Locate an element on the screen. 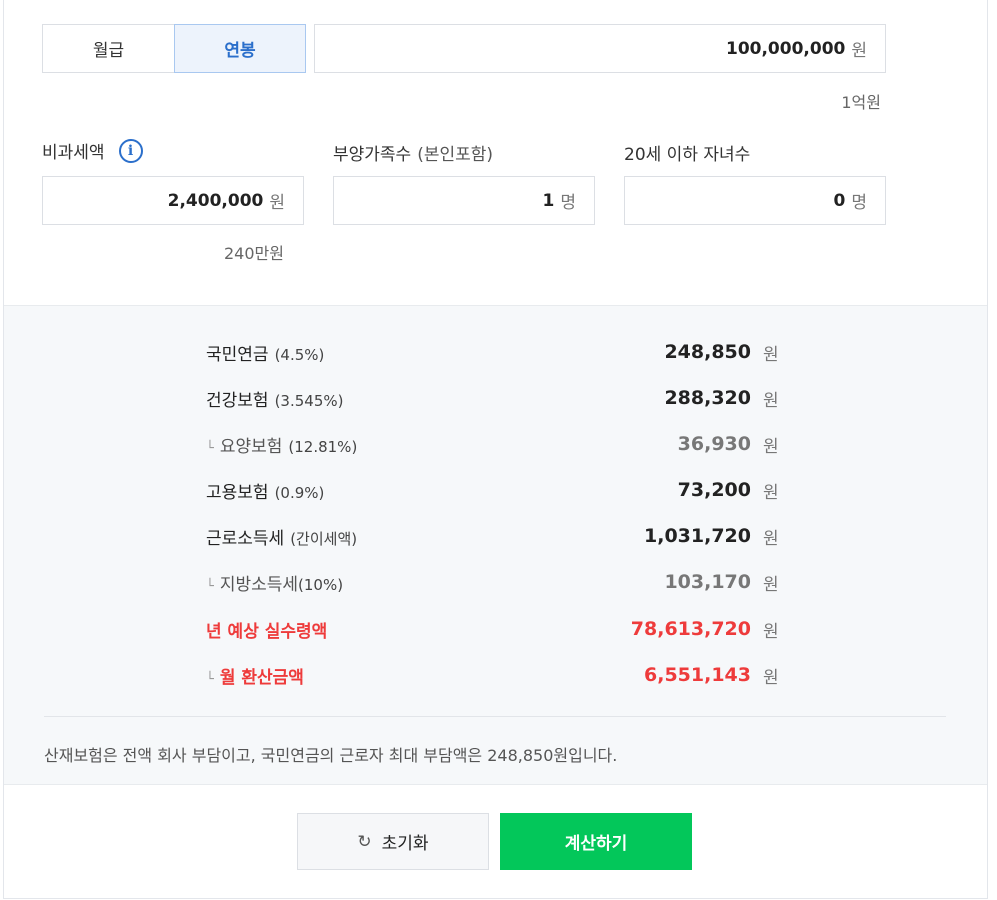  result-amount: 78,613,720 is located at coordinates (690, 629).